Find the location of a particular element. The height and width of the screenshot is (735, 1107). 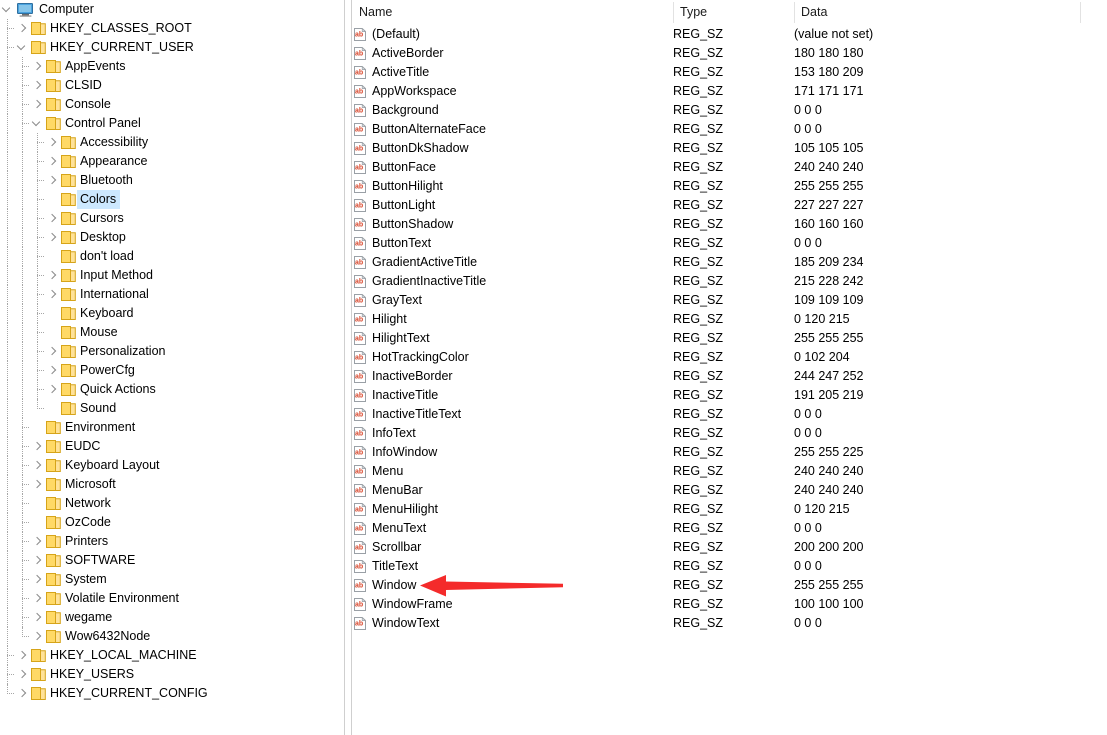

tree-item-bluetooth: Bluetooth is located at coordinates (172, 180).